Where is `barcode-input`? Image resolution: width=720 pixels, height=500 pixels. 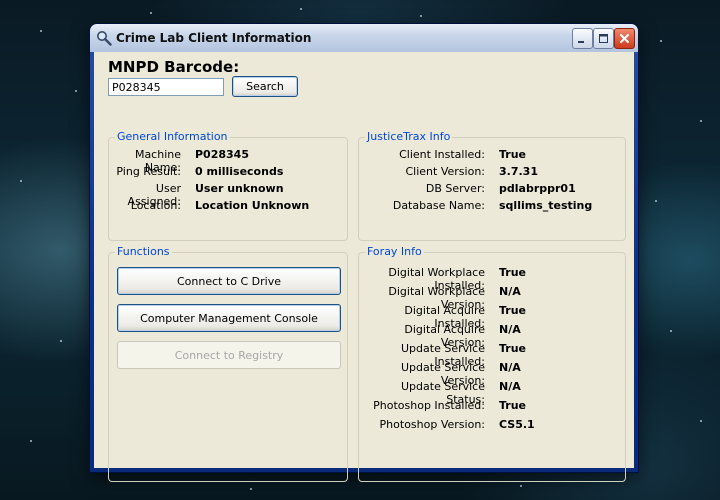 barcode-input is located at coordinates (166, 87).